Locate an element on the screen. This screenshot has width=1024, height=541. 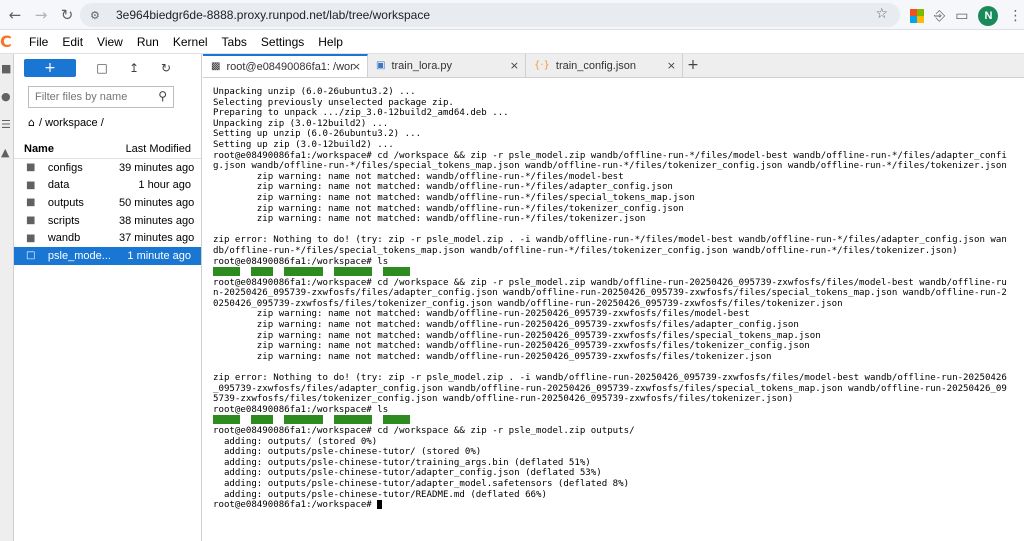
column-modified-header: Last Modified is located at coordinates (163, 149).